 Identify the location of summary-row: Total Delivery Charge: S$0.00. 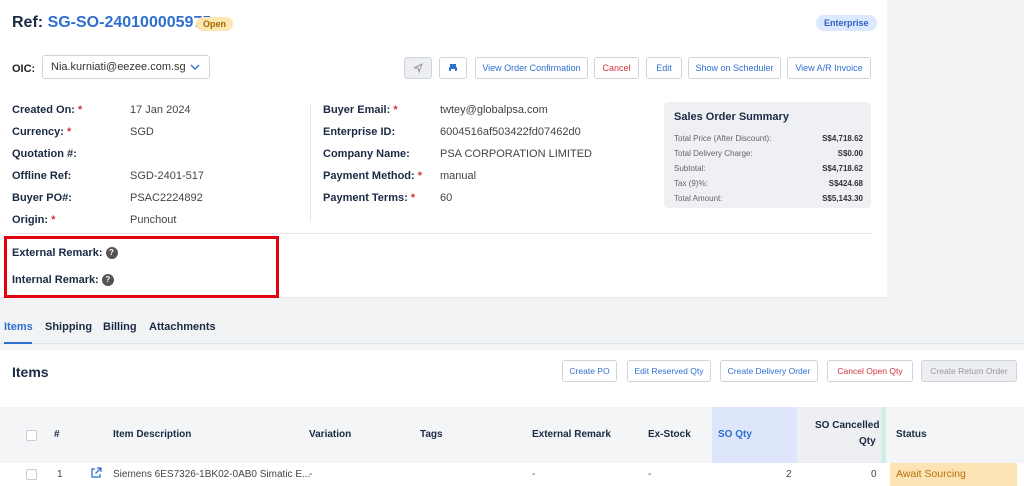
(768, 153).